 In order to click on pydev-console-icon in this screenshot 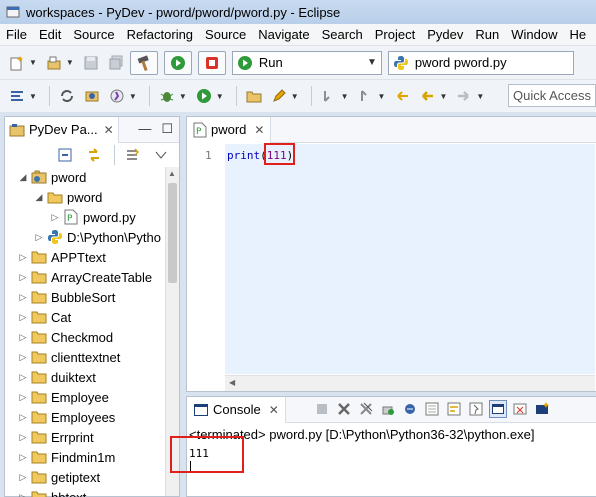, I will do `click(117, 96)`.